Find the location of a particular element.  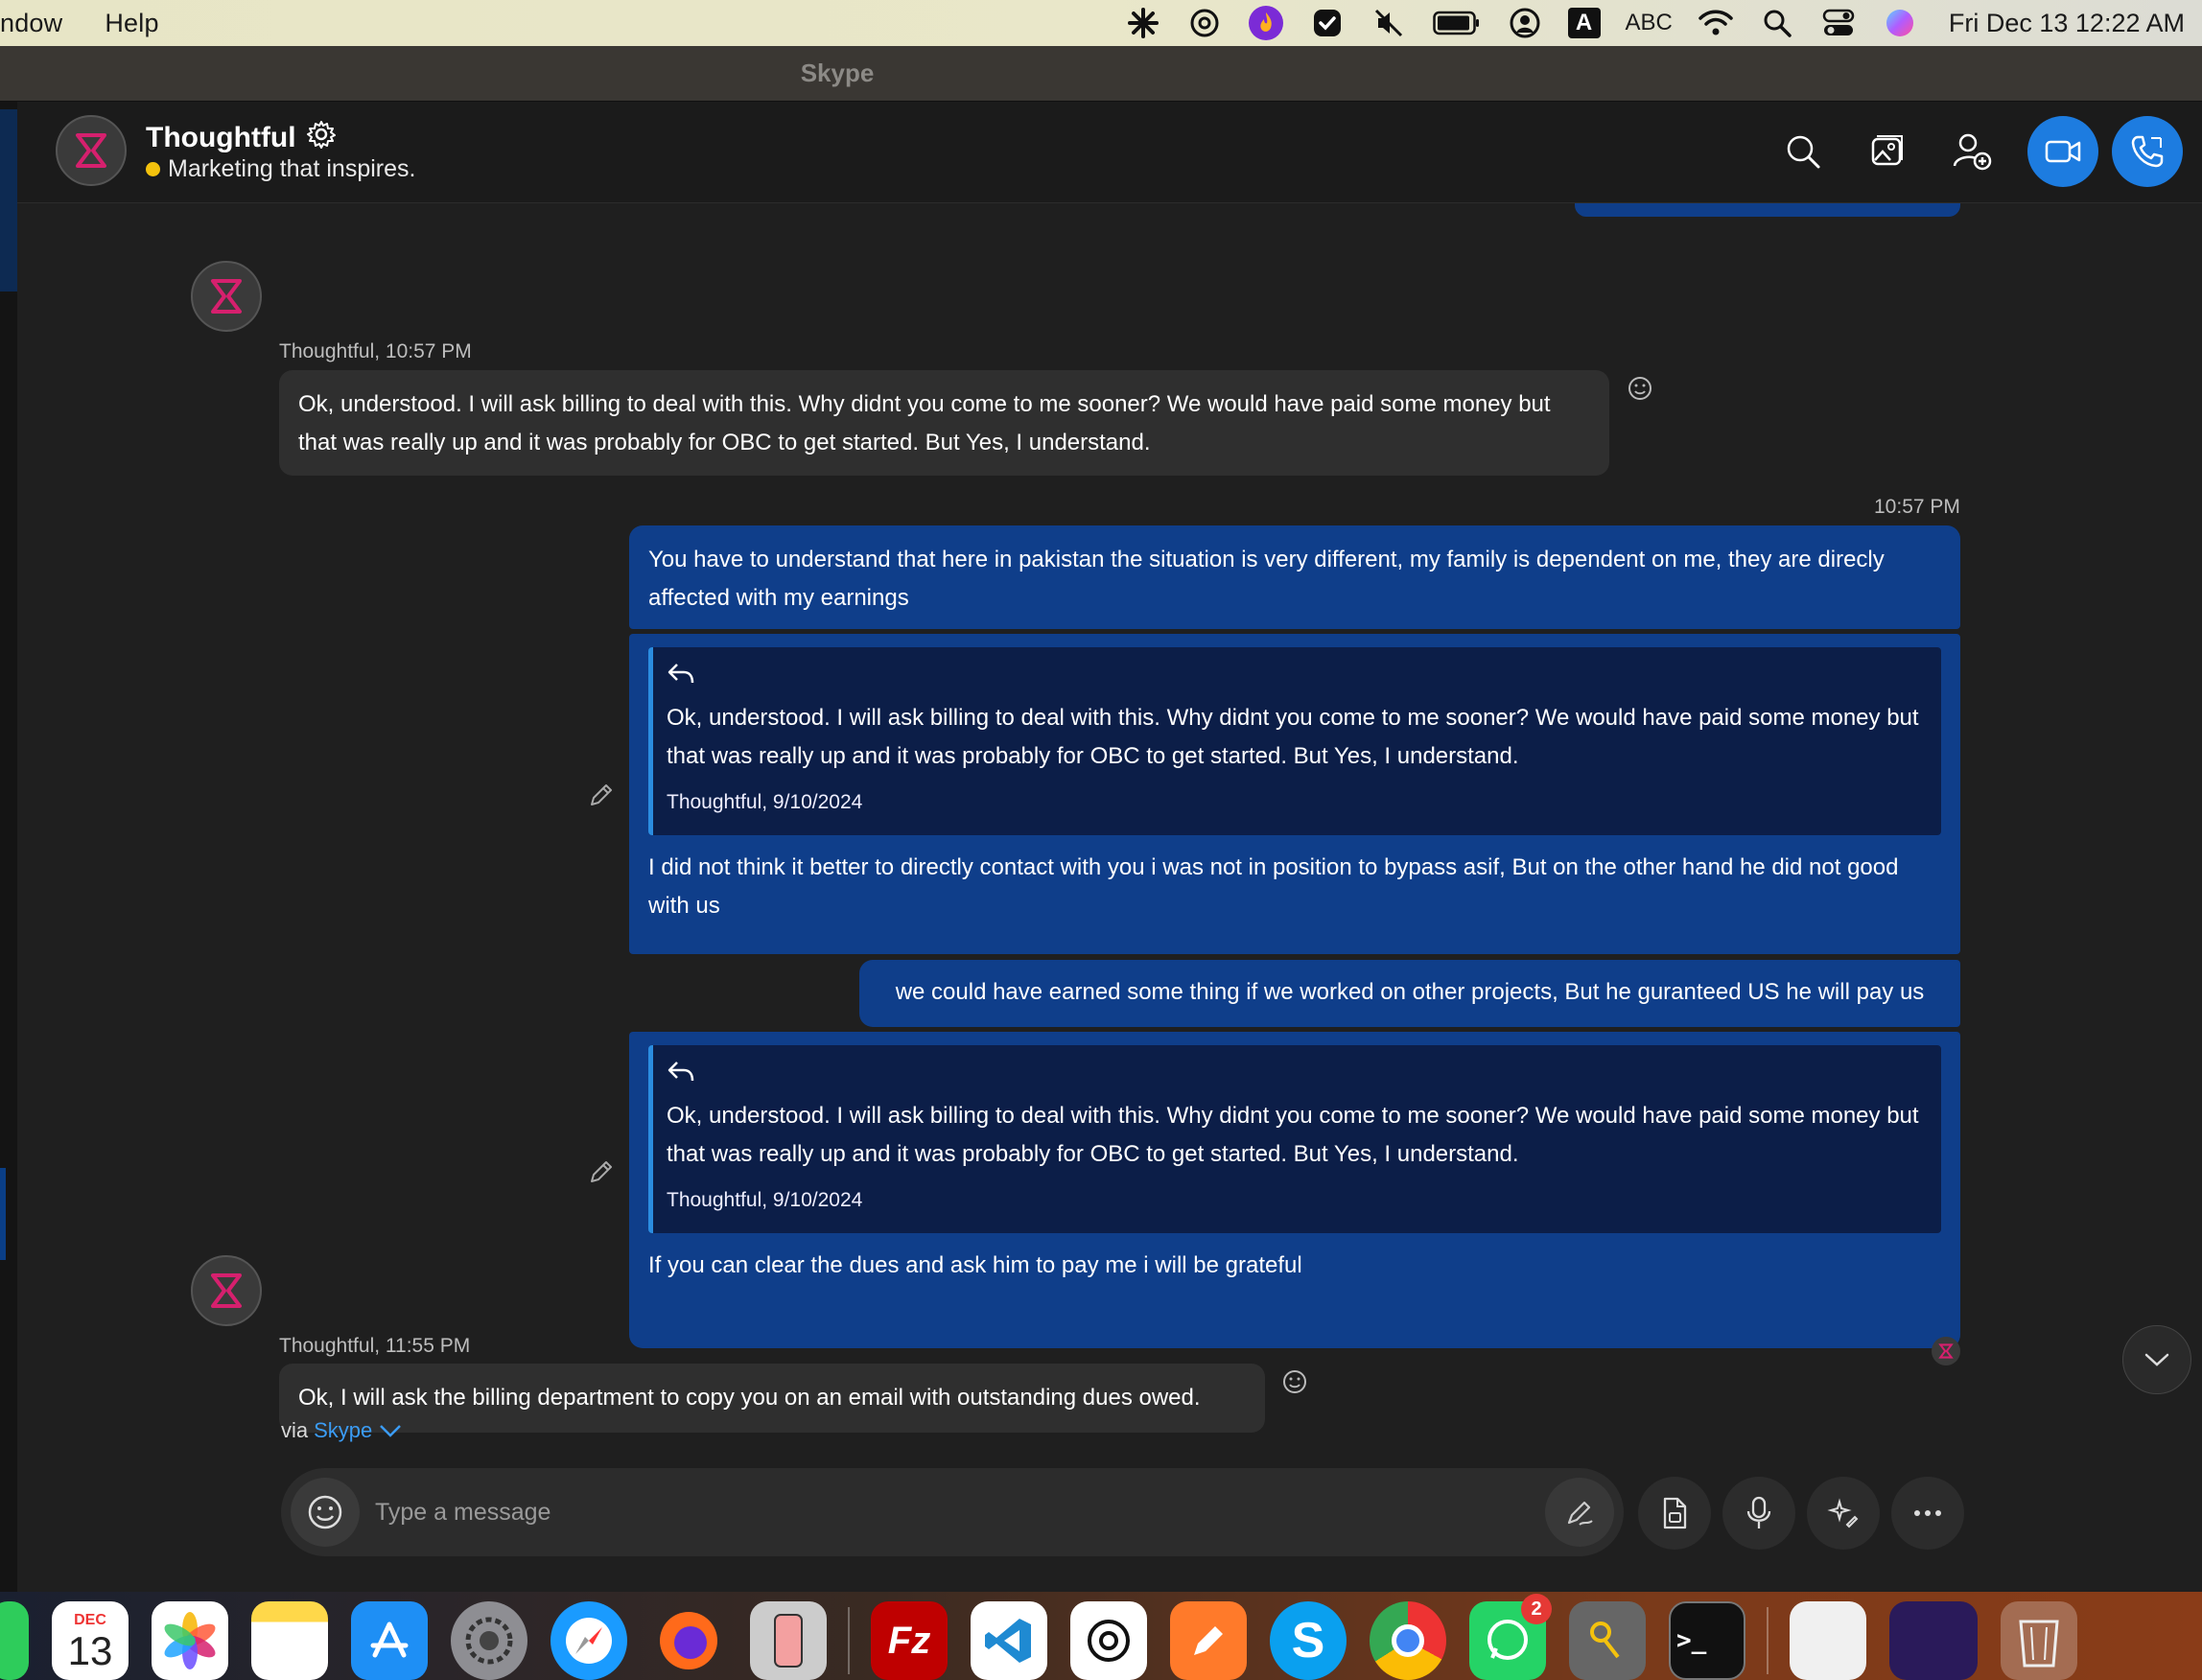

status-tray: A ABC Fri Dec 13 12:22 AM is located at coordinates (1655, 23).